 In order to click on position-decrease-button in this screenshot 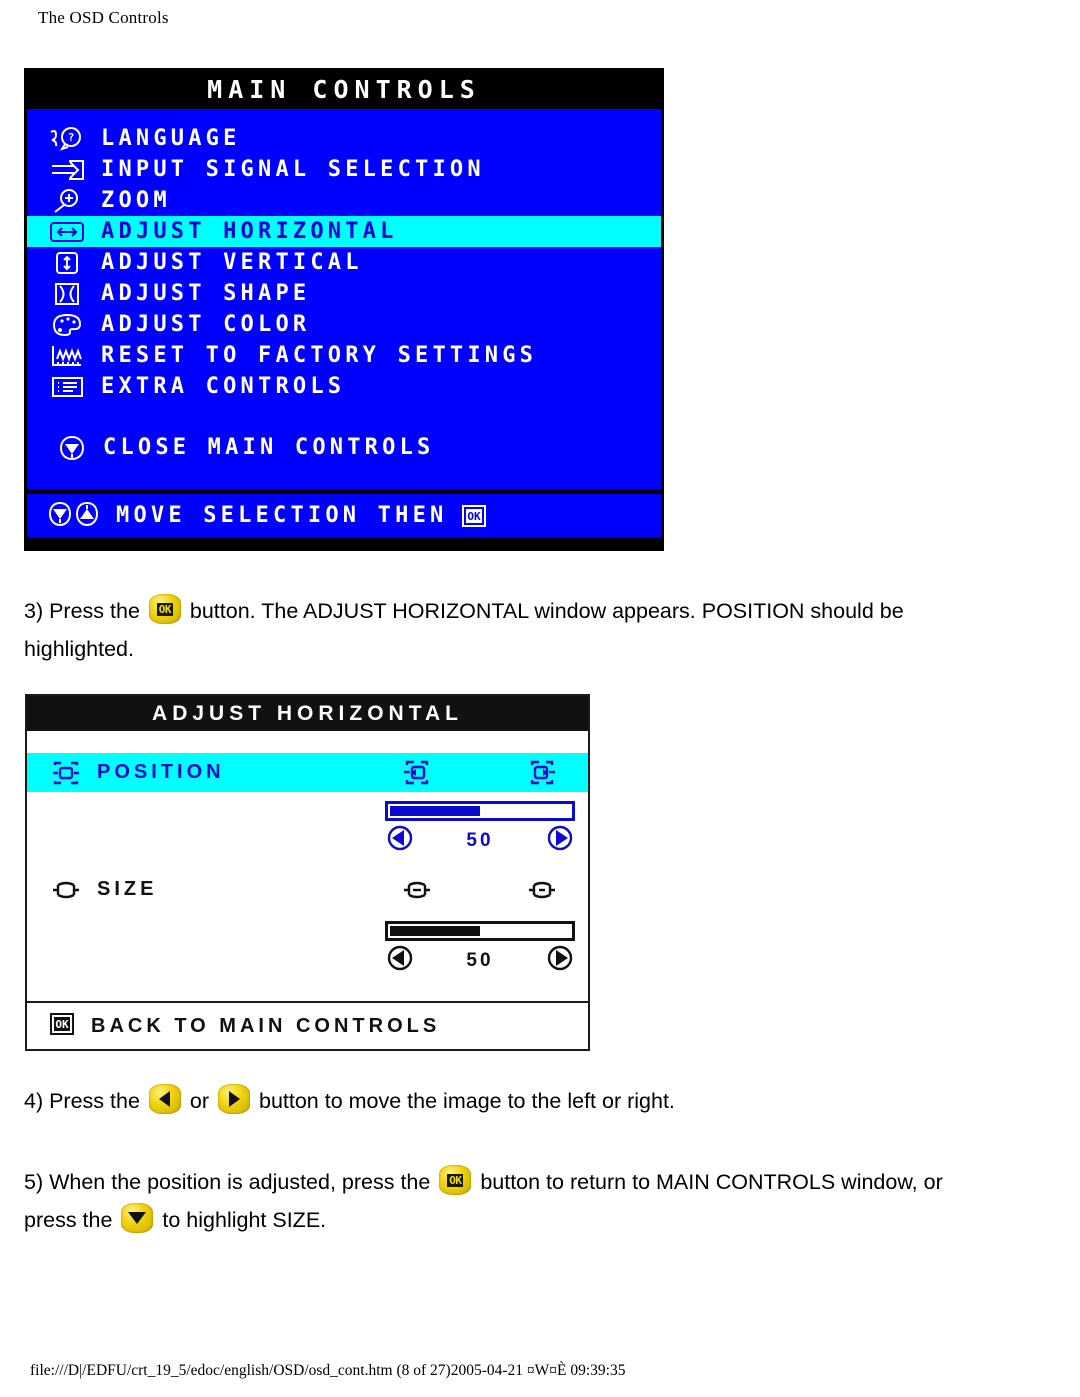, I will do `click(400, 840)`.